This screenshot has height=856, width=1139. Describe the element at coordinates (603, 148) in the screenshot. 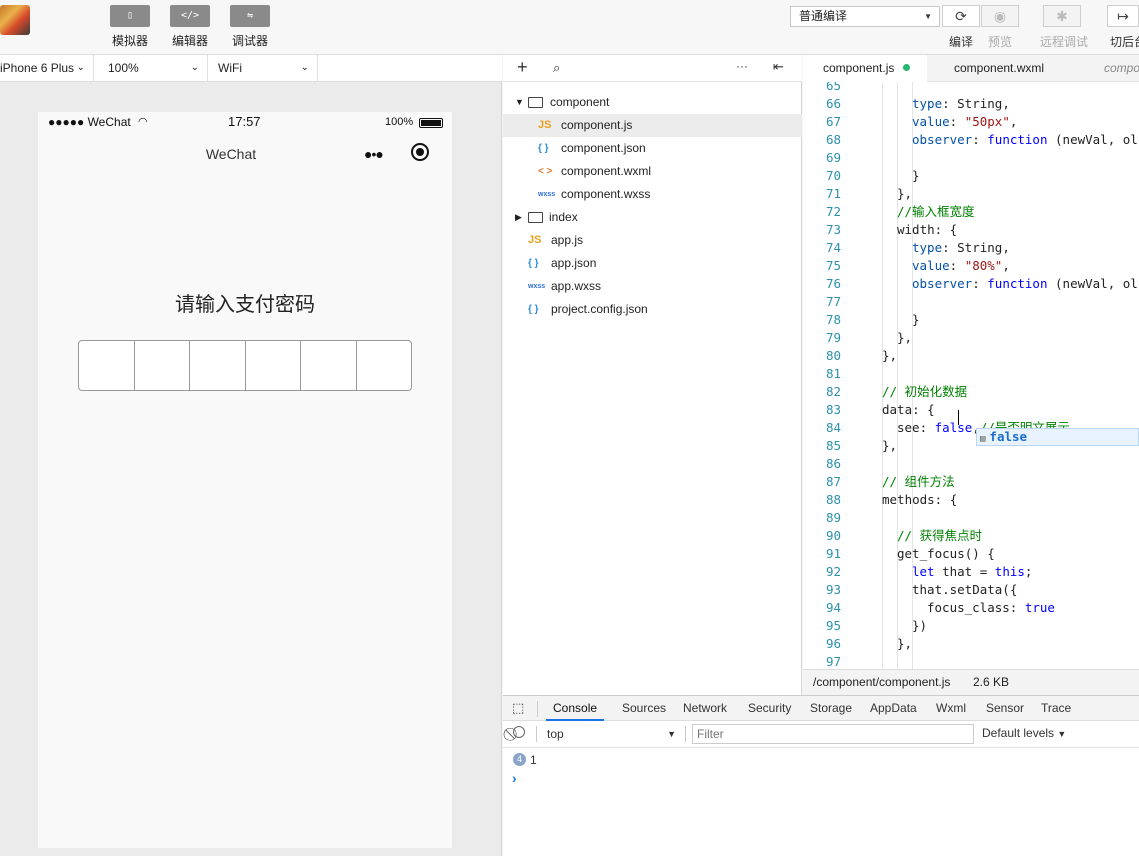

I see `file-label: component.json` at that location.